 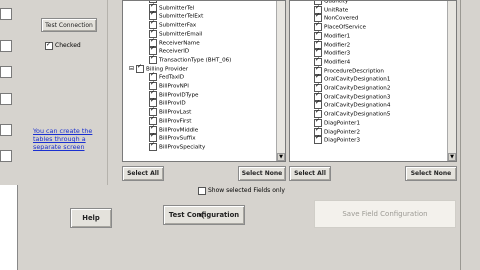 I want to click on save-field-configuration-button: Save Field Configuration, so click(x=385, y=214).